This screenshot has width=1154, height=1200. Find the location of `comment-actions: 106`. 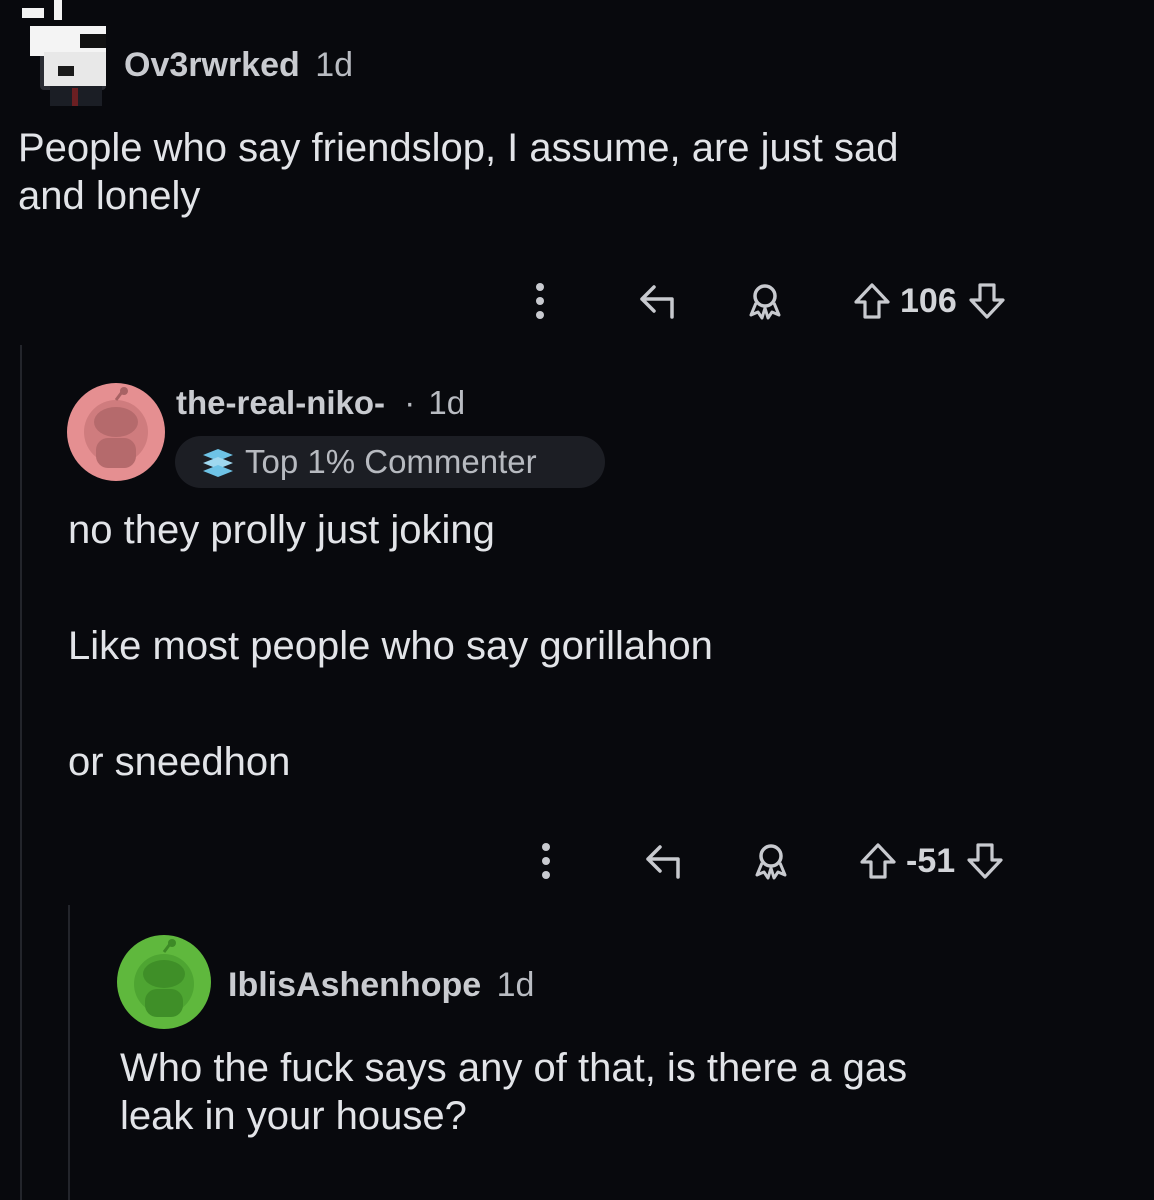

comment-actions: 106 is located at coordinates (764, 301).